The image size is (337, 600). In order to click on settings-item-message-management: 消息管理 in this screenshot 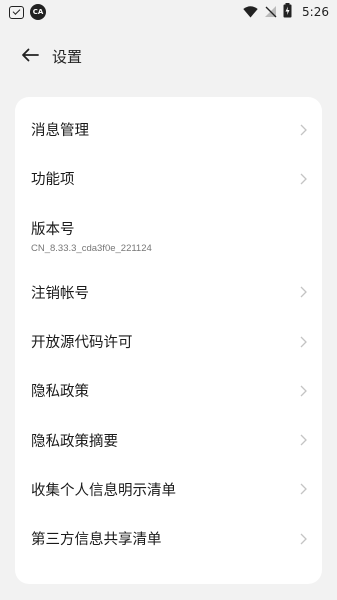, I will do `click(168, 129)`.